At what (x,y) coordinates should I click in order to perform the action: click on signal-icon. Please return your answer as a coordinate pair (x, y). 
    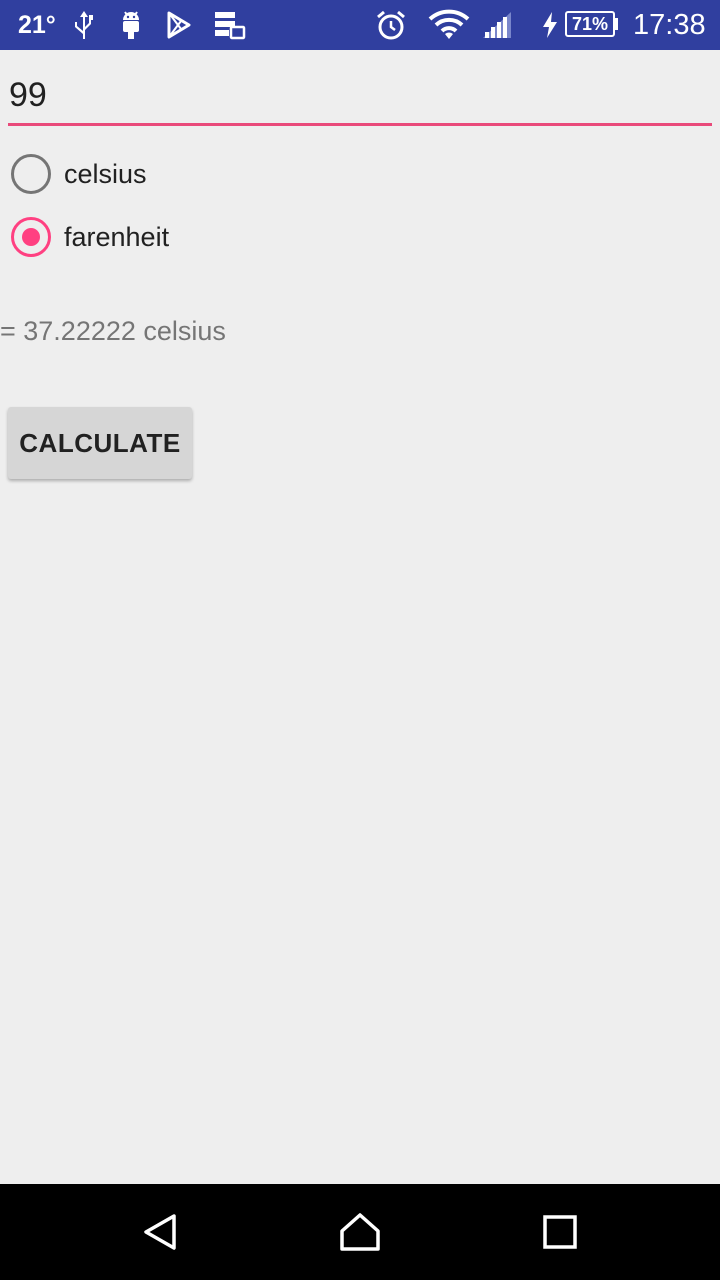
    Looking at the image, I should click on (497, 25).